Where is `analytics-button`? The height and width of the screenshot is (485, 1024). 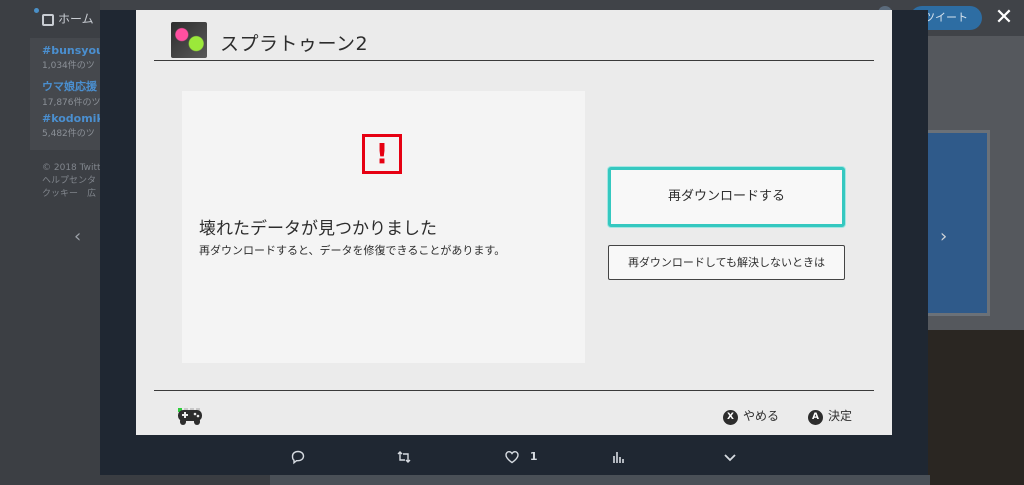 analytics-button is located at coordinates (618, 456).